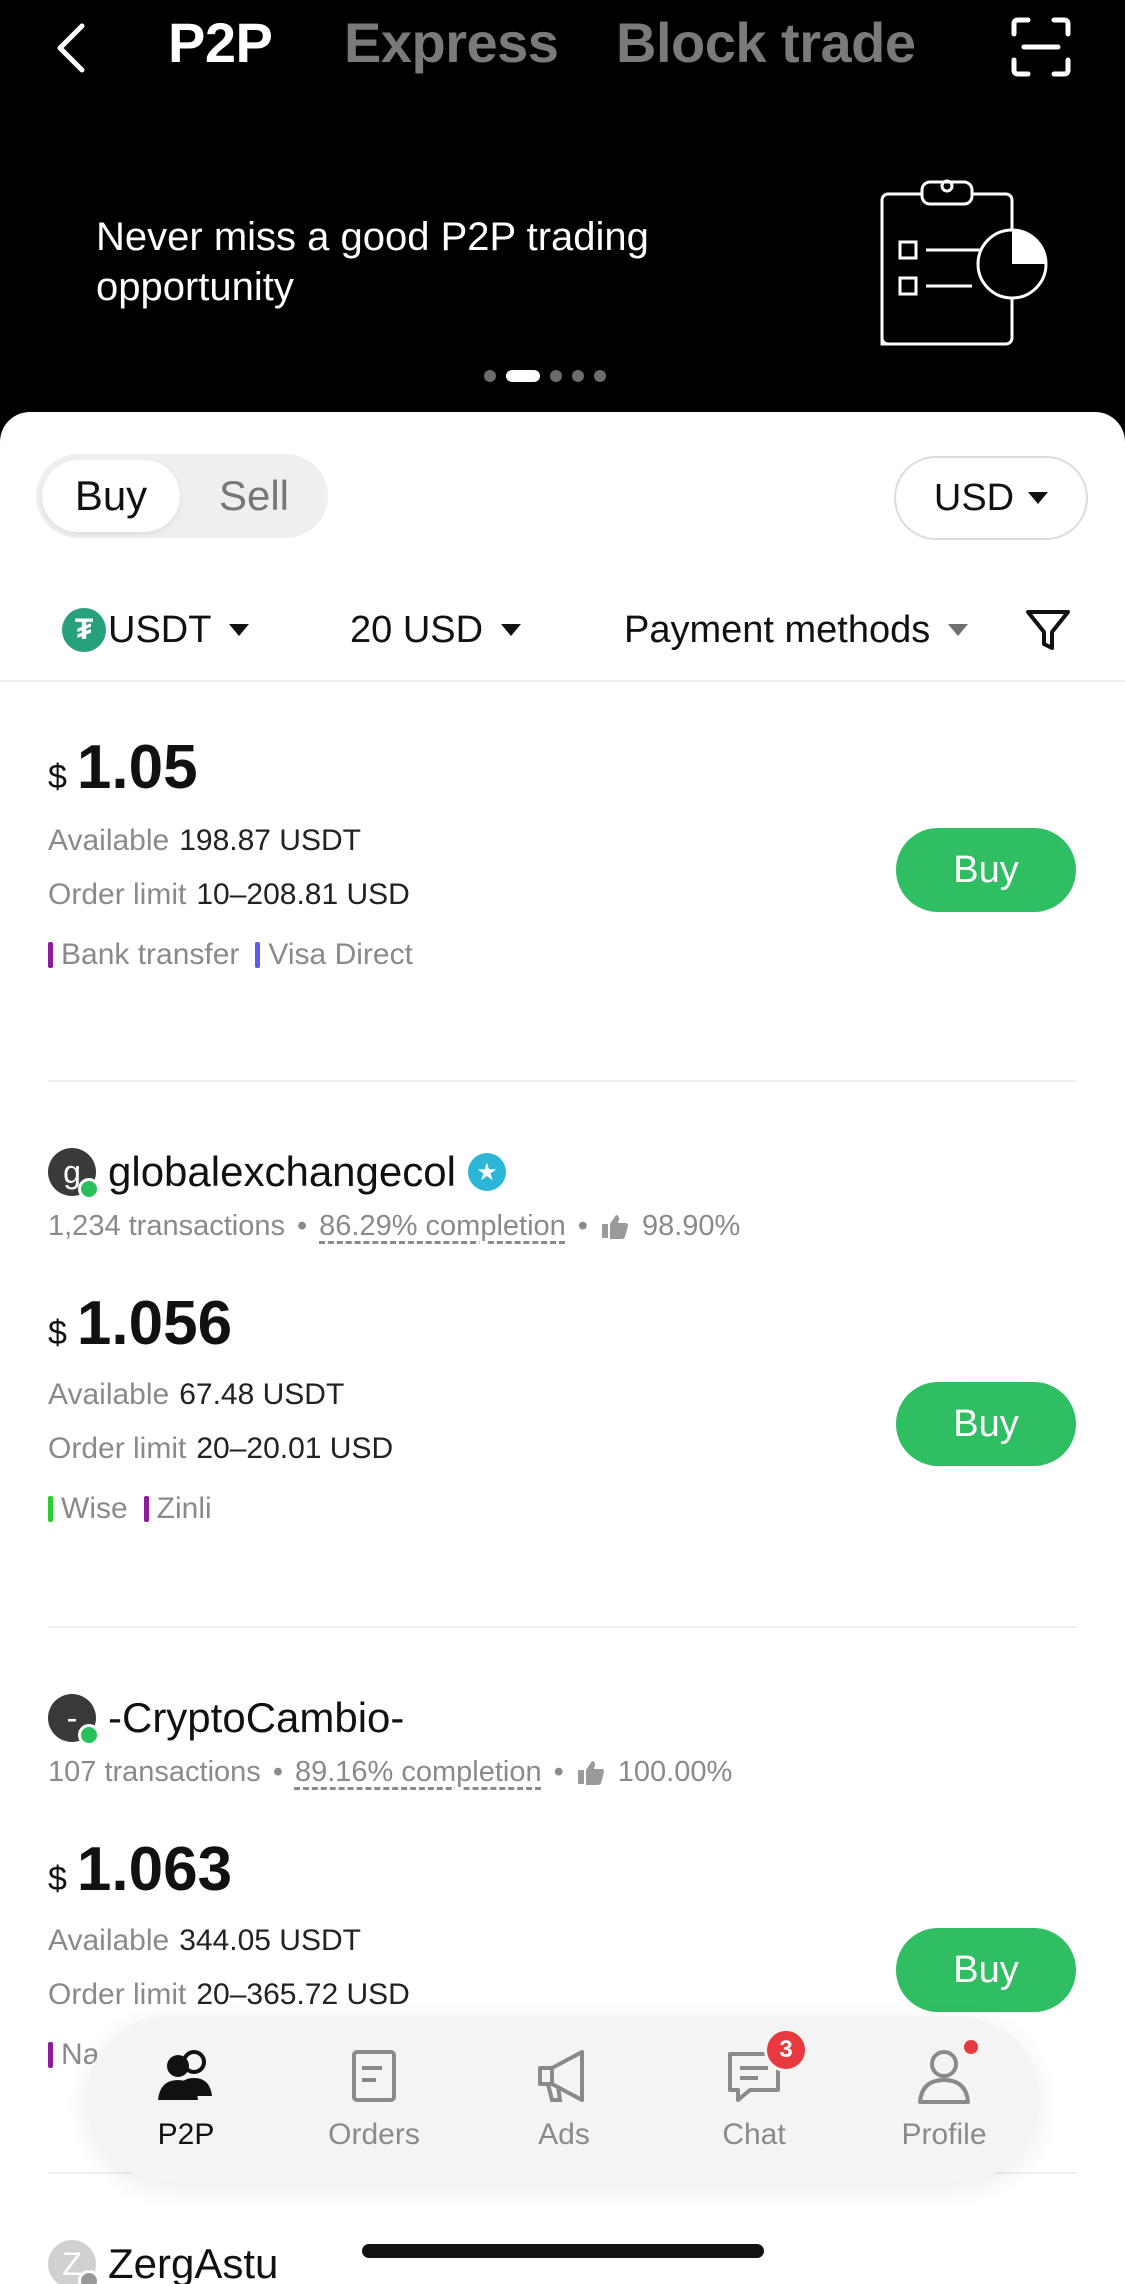  What do you see at coordinates (523, 376) in the screenshot?
I see `carousel-dot-active` at bounding box center [523, 376].